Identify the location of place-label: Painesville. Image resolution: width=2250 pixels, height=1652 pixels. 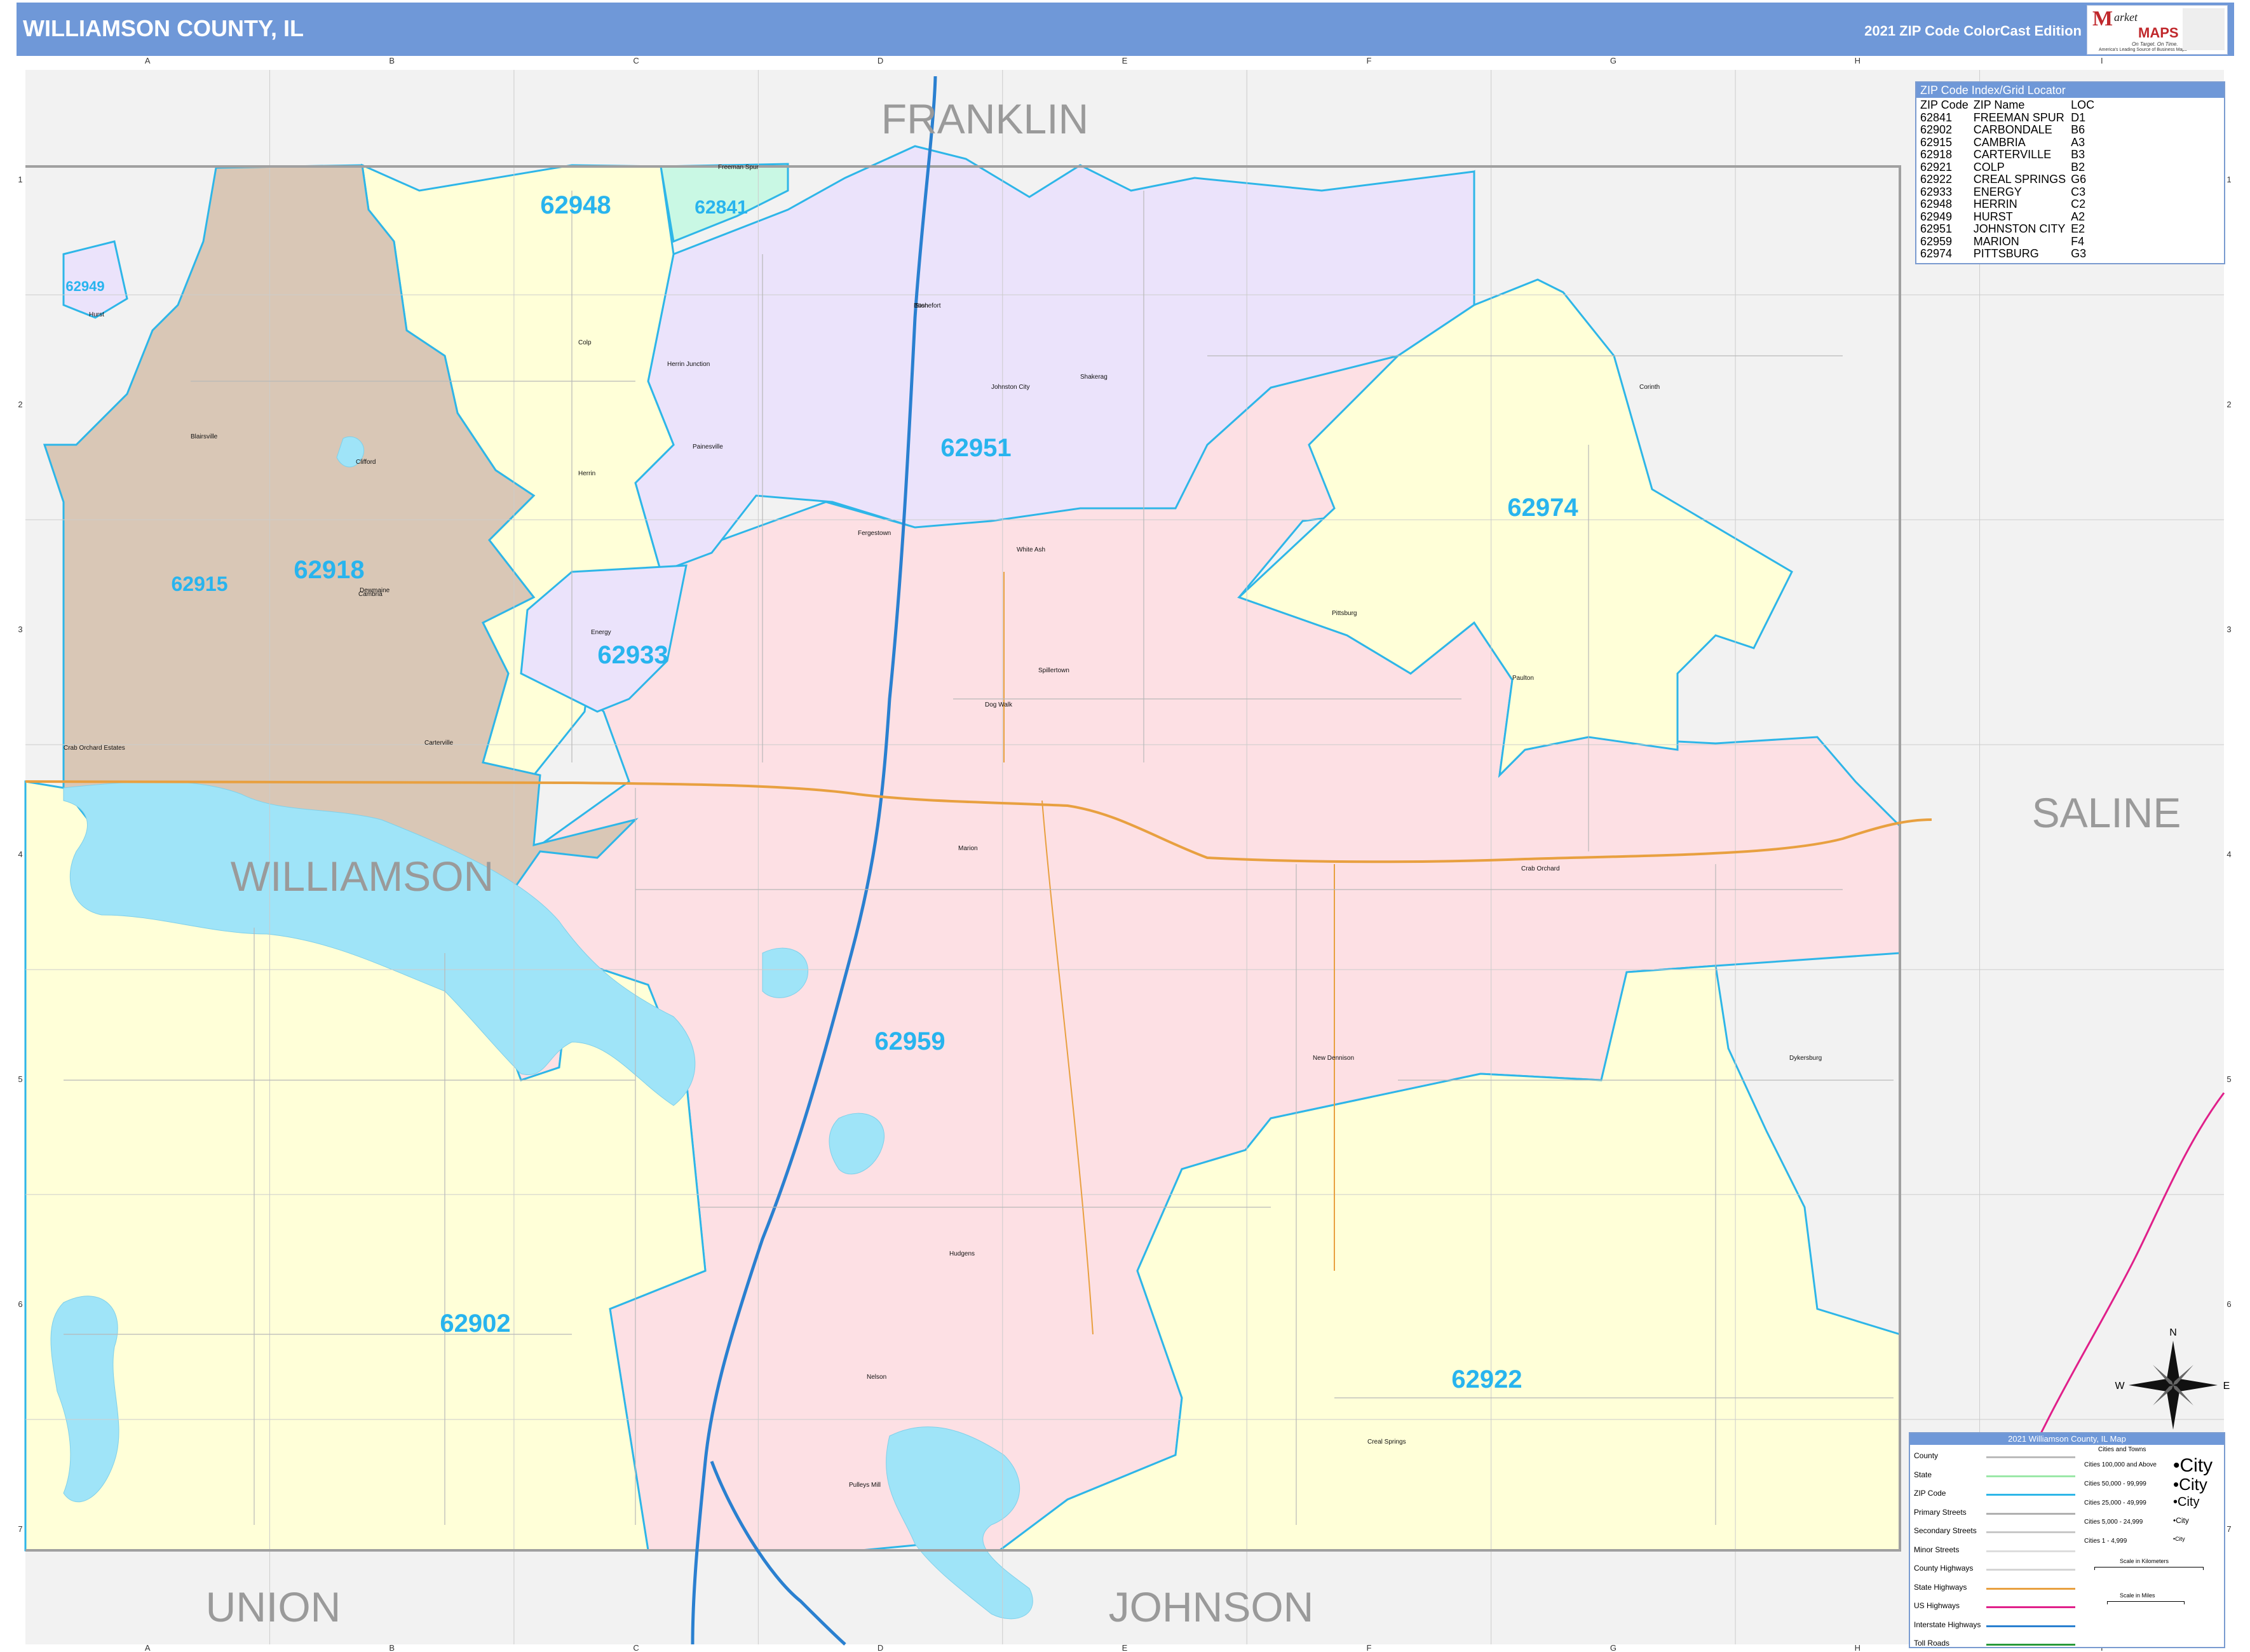
(708, 447).